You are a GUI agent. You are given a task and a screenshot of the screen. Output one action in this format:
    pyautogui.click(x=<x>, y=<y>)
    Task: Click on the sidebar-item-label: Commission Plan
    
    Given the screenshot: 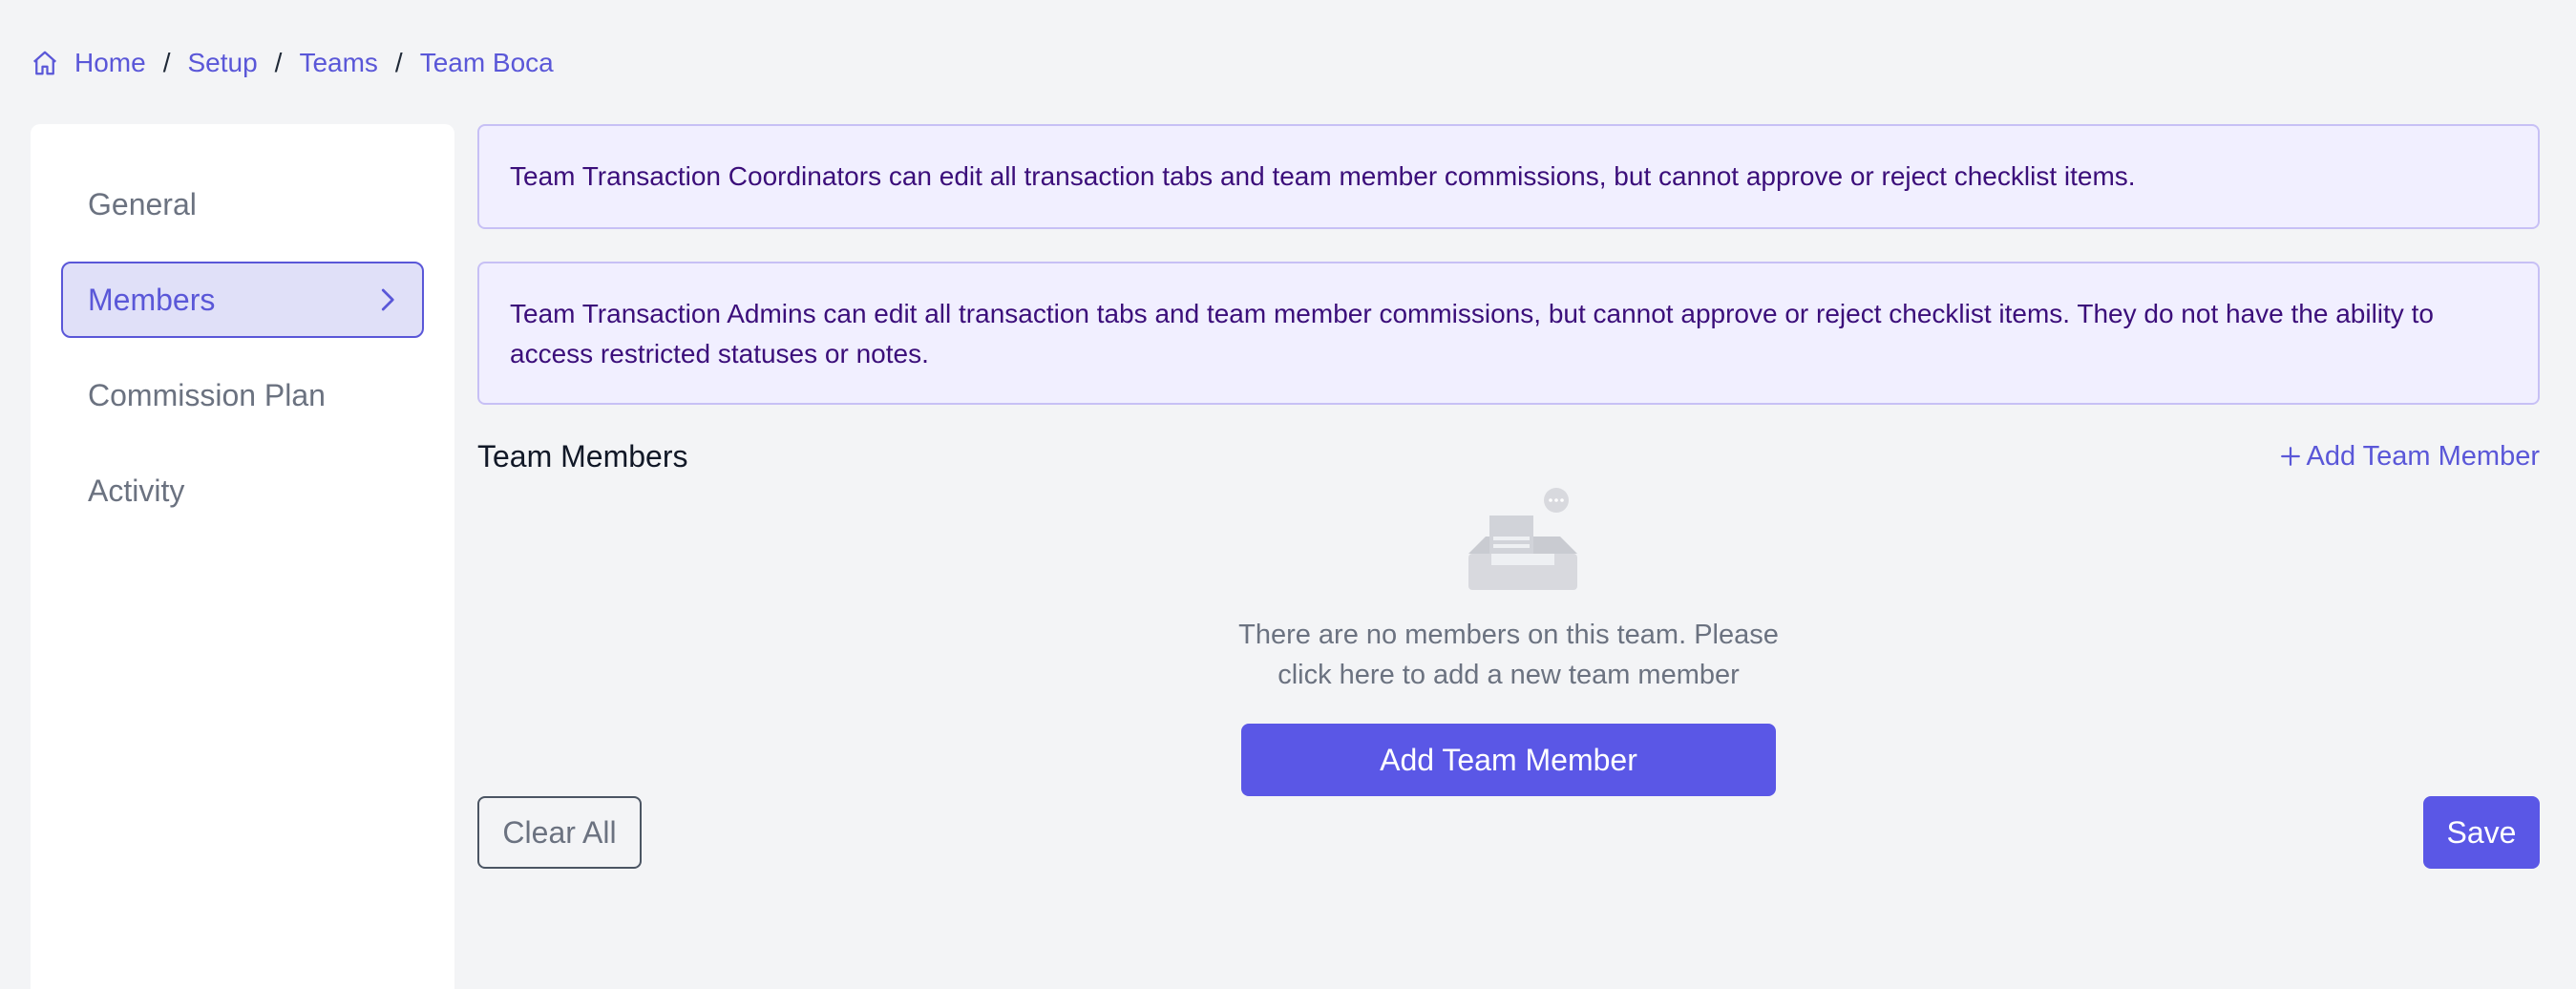 What is the action you would take?
    pyautogui.click(x=207, y=395)
    